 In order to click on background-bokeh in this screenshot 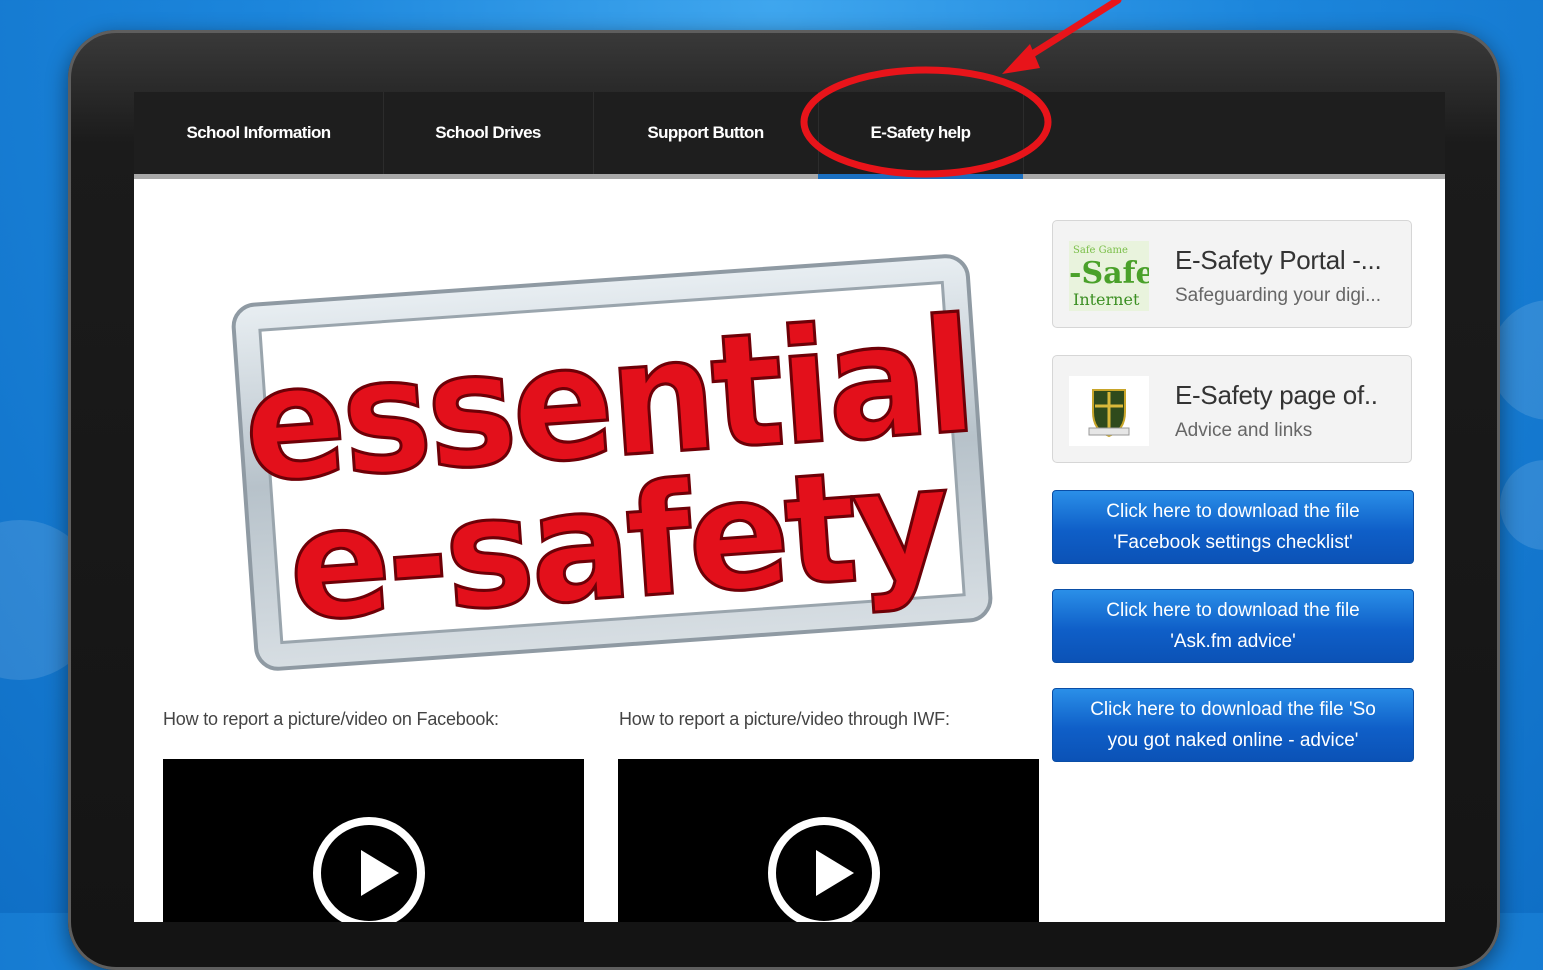, I will do `click(1521, 505)`.